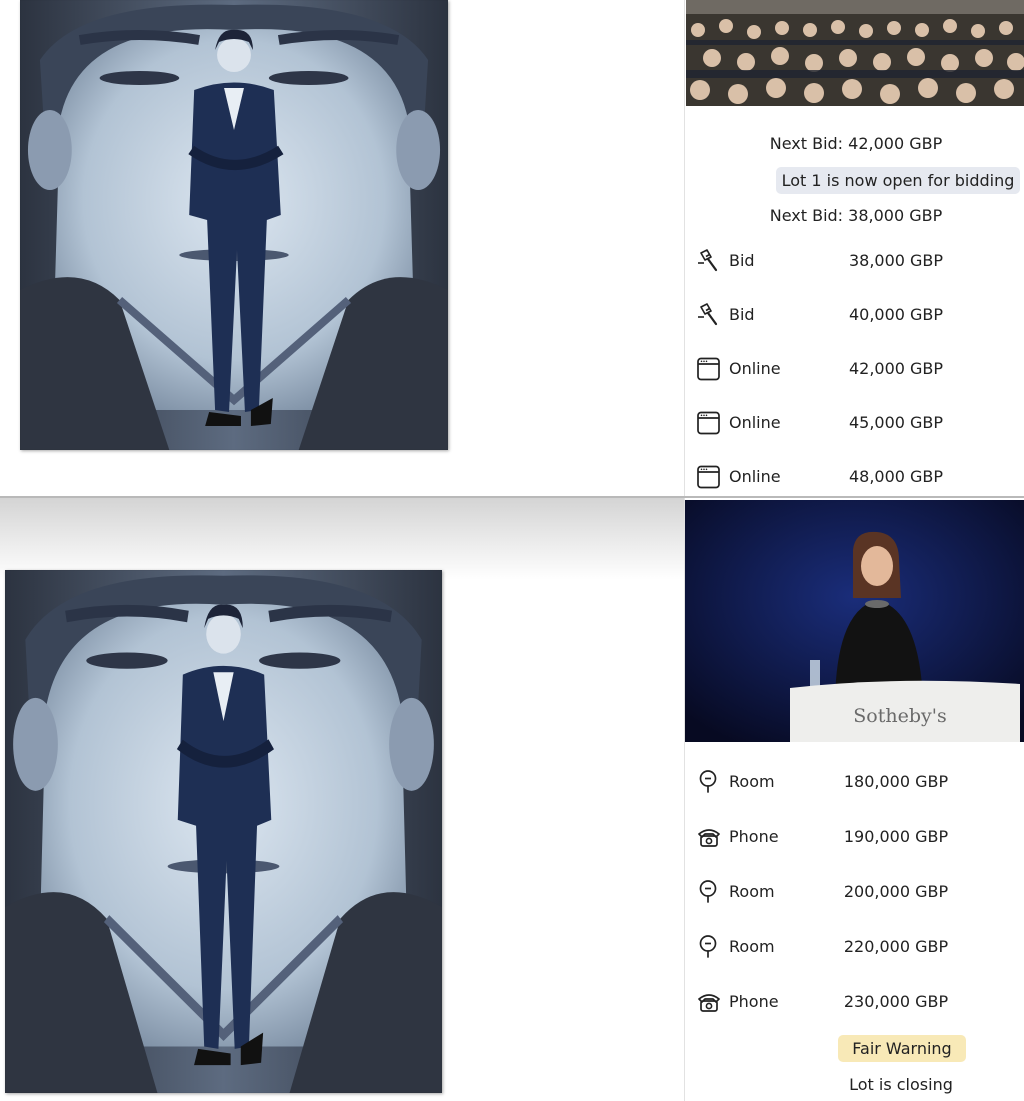  I want to click on bid-row: Phone 230,000 GBP, so click(855, 1002).